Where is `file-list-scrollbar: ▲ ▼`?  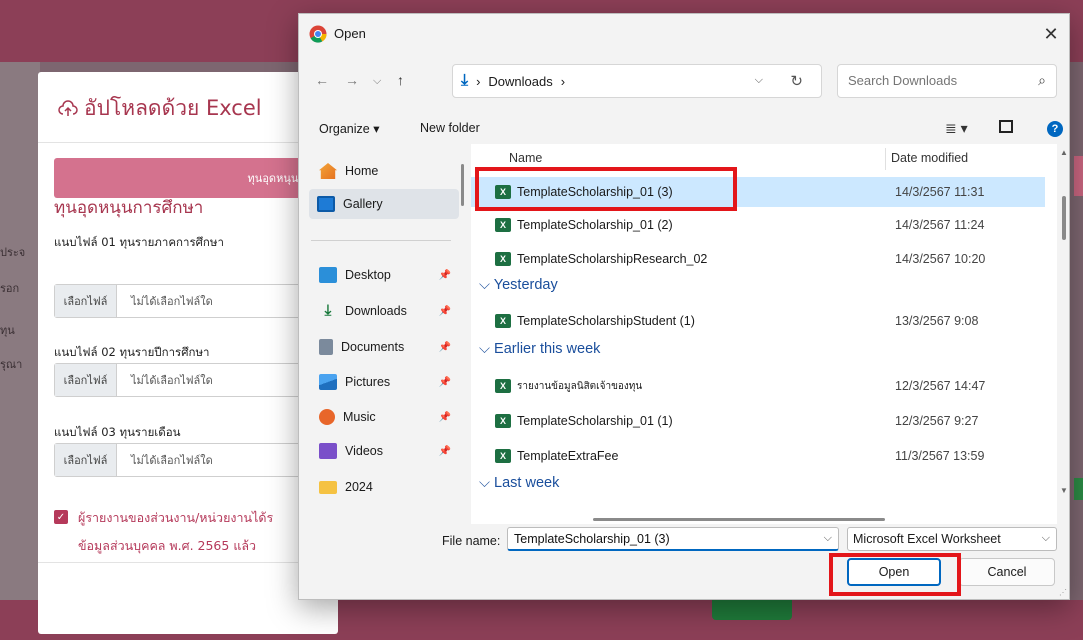
file-list-scrollbar: ▲ ▼ is located at coordinates (1064, 324).